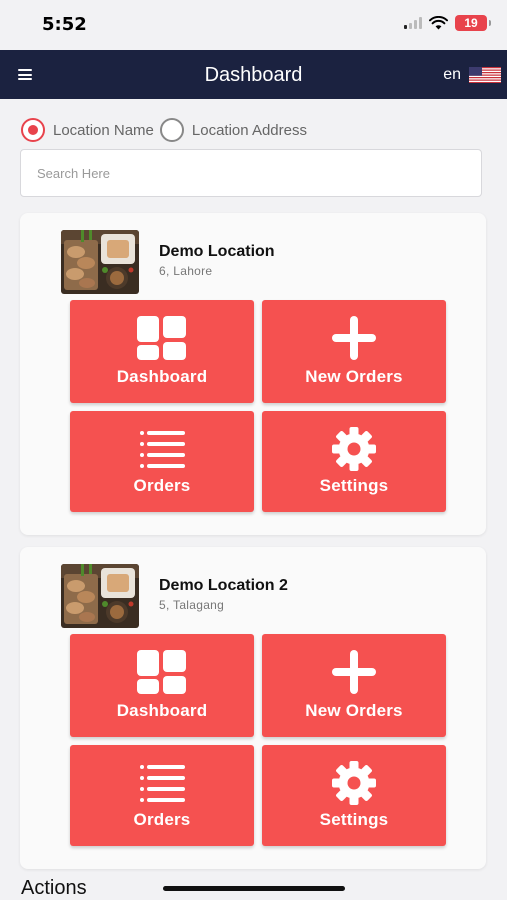  What do you see at coordinates (485, 75) in the screenshot?
I see `us-flag-icon` at bounding box center [485, 75].